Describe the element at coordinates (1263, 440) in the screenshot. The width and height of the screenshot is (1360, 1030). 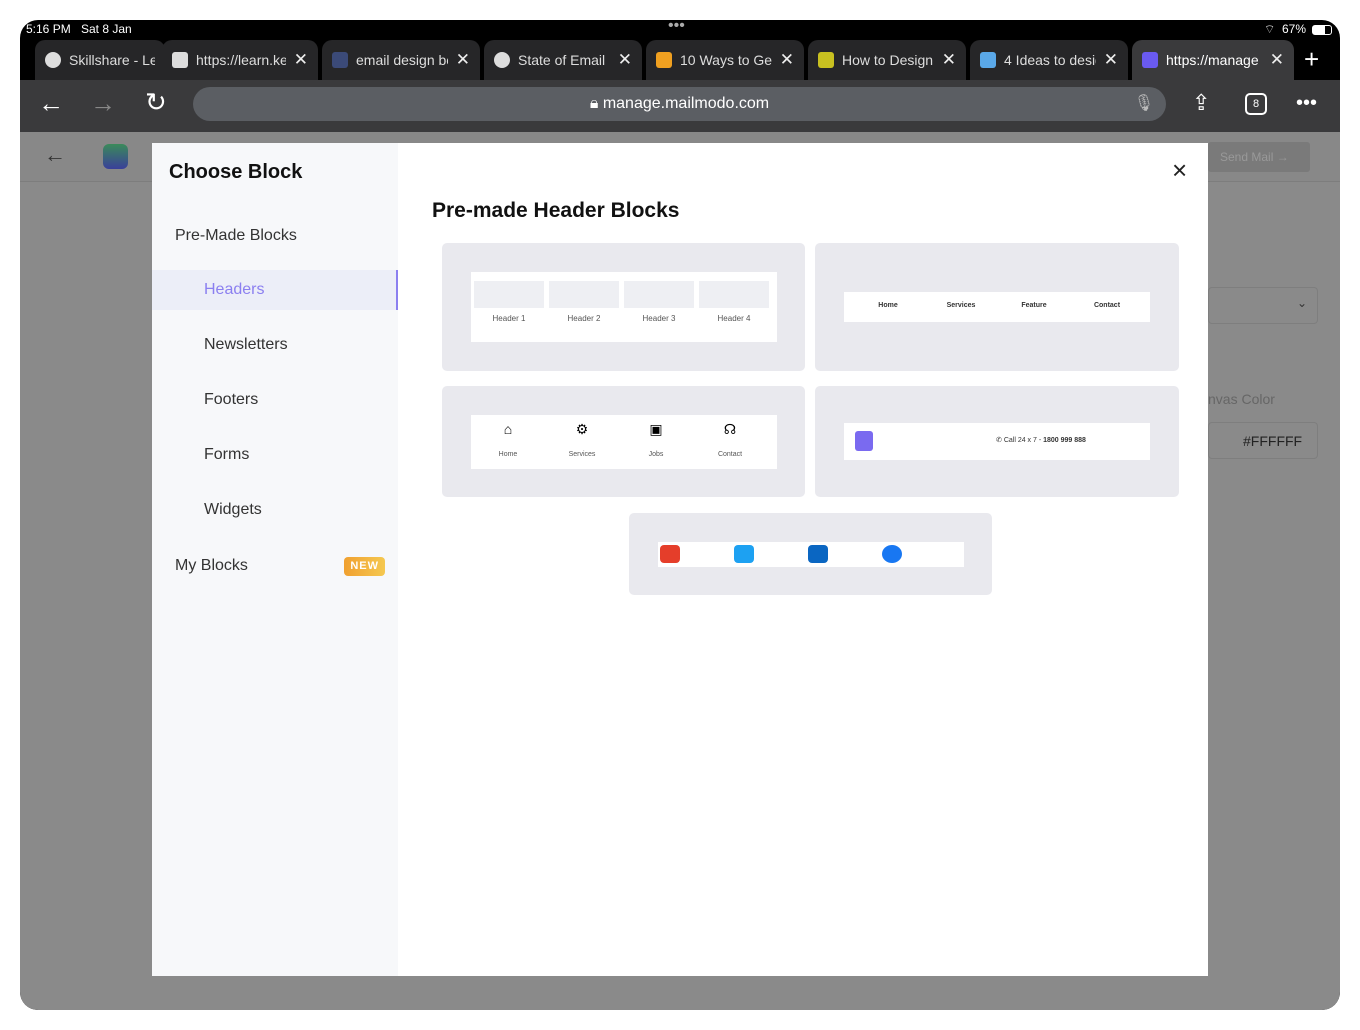
I see `canvas-color-input: #FFFFFF` at that location.